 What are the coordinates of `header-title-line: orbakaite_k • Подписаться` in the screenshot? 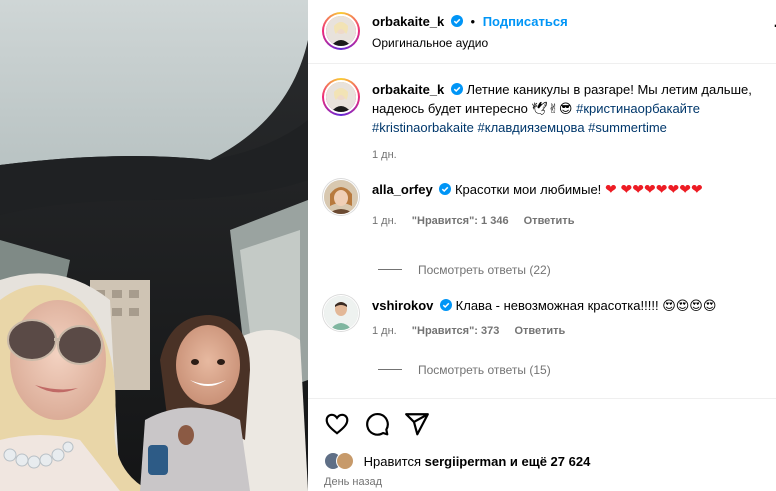 It's located at (470, 21).